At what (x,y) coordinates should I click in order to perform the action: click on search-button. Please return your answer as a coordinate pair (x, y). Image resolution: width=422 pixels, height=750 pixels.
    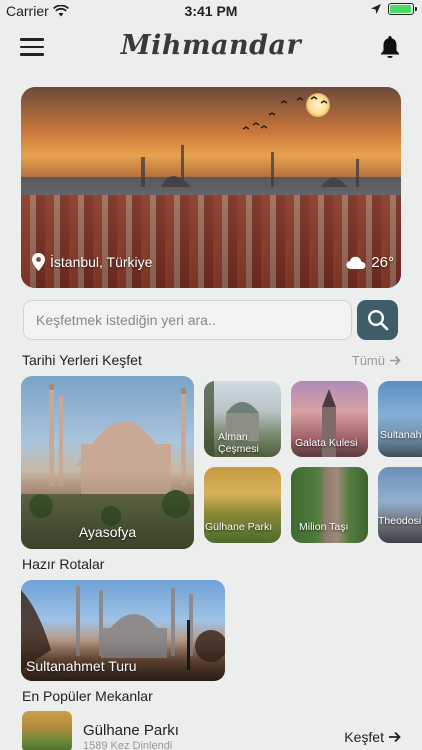
    Looking at the image, I should click on (377, 320).